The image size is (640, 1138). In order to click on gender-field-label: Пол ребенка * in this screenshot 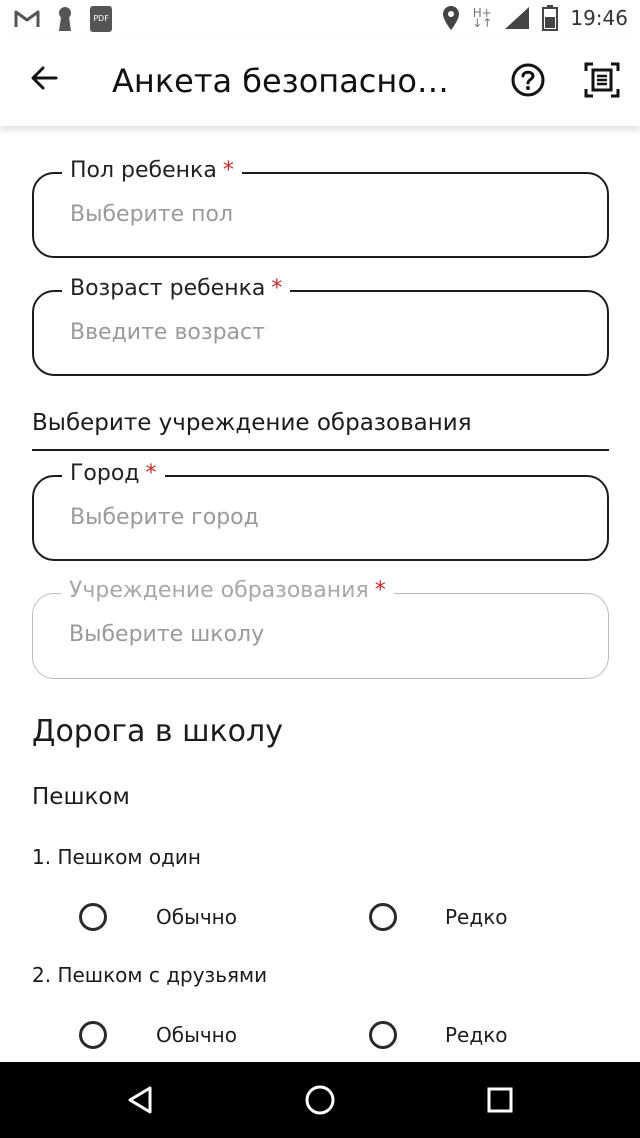, I will do `click(152, 170)`.